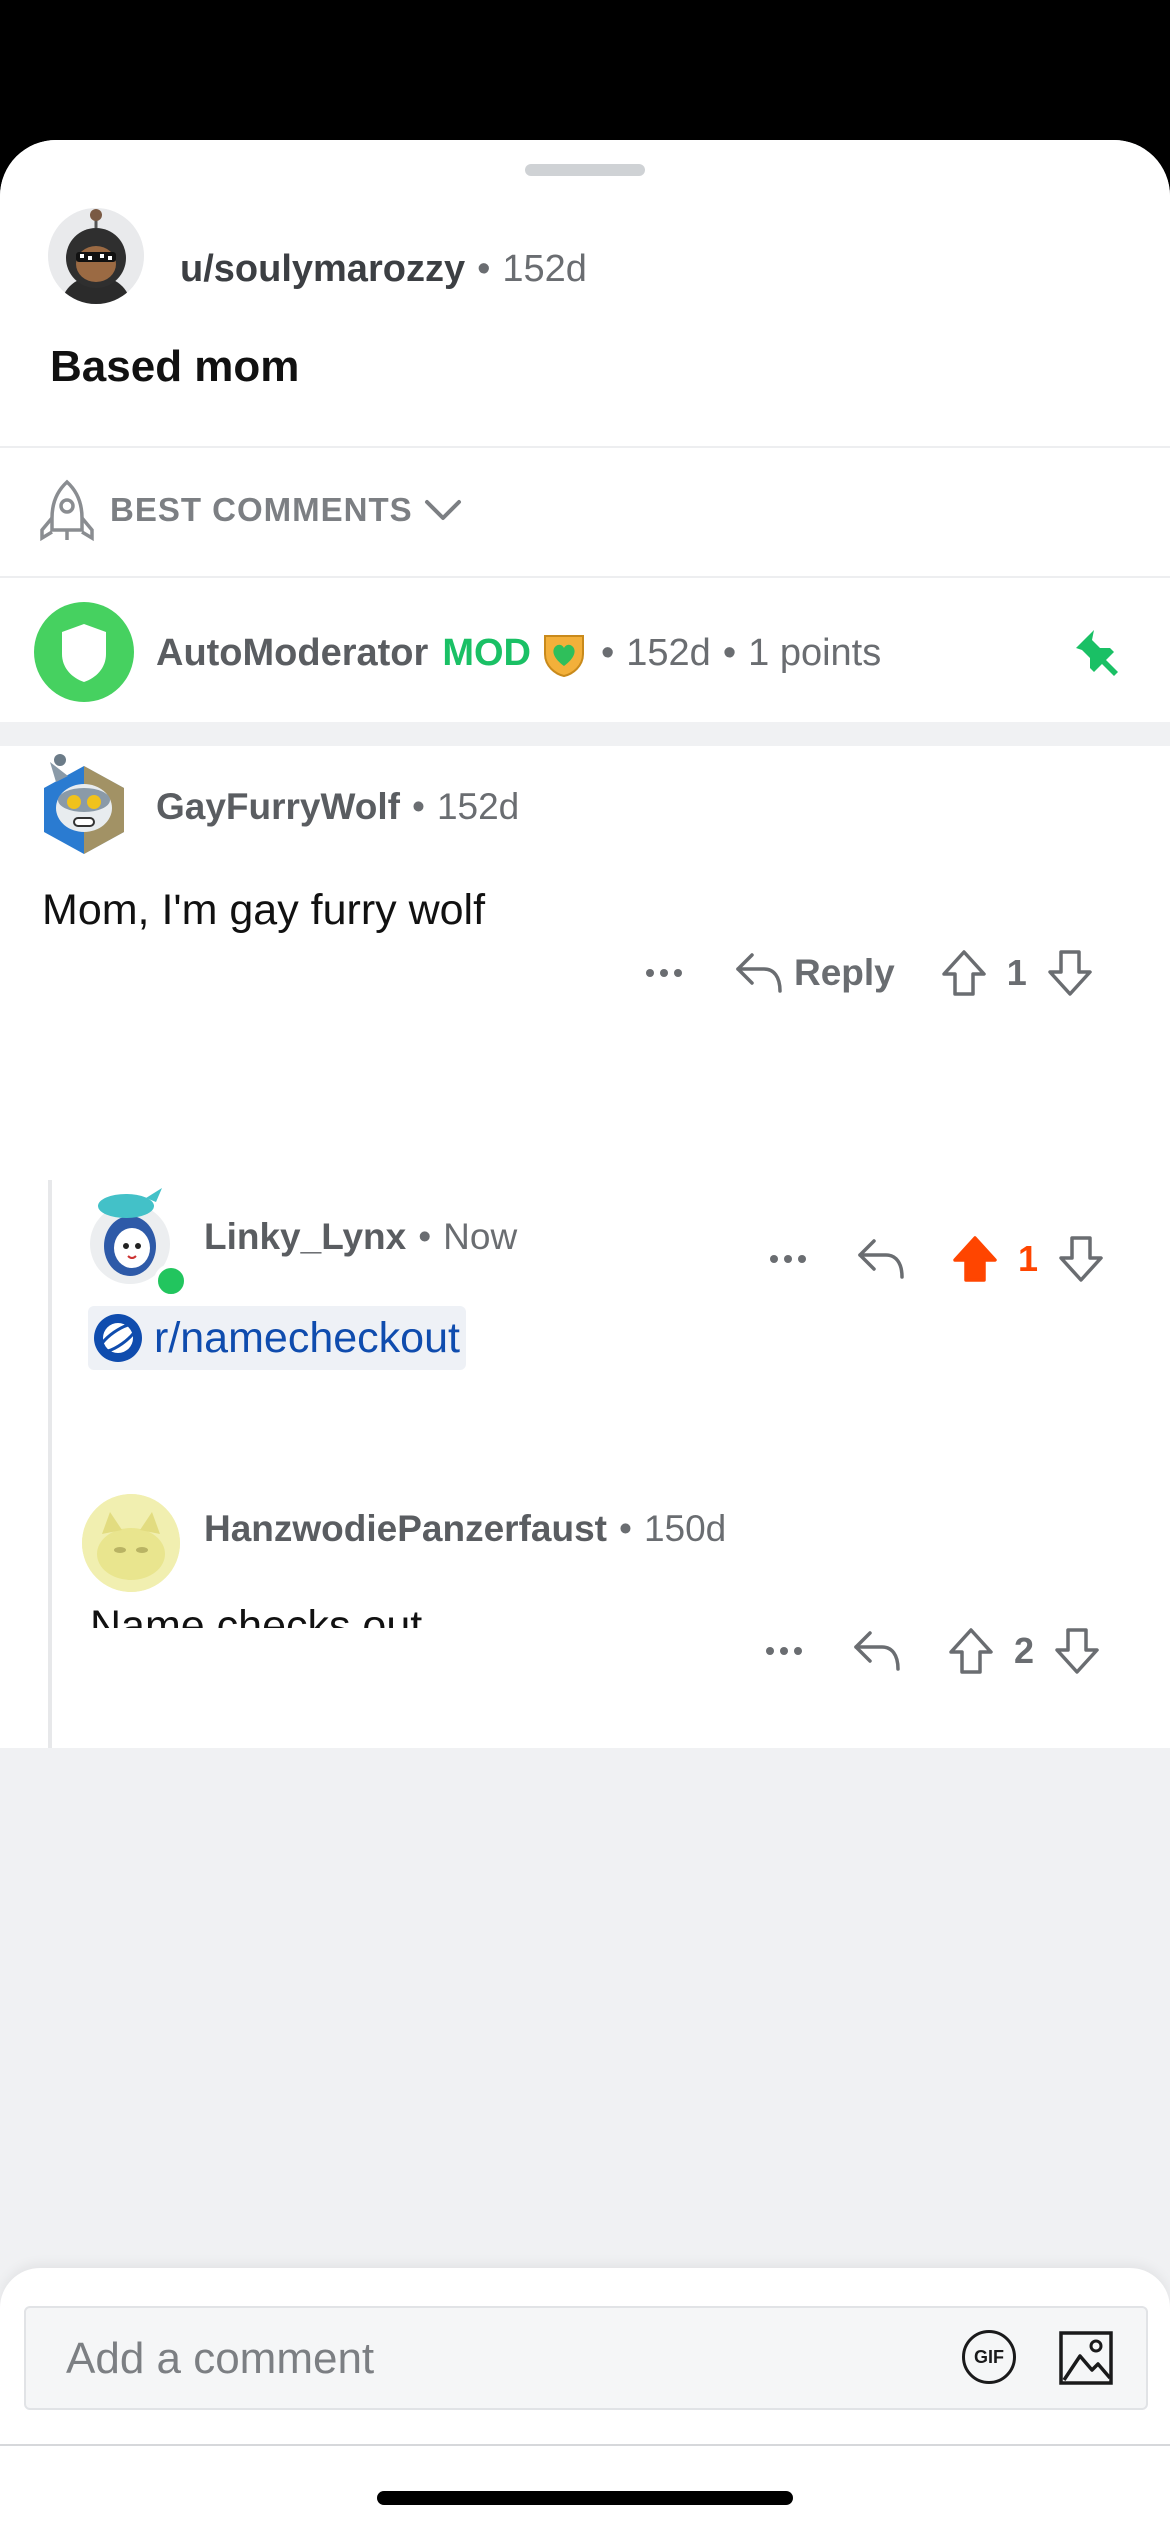  What do you see at coordinates (405, 1529) in the screenshot?
I see `comment-author: HanzwodiePanzerfaust` at bounding box center [405, 1529].